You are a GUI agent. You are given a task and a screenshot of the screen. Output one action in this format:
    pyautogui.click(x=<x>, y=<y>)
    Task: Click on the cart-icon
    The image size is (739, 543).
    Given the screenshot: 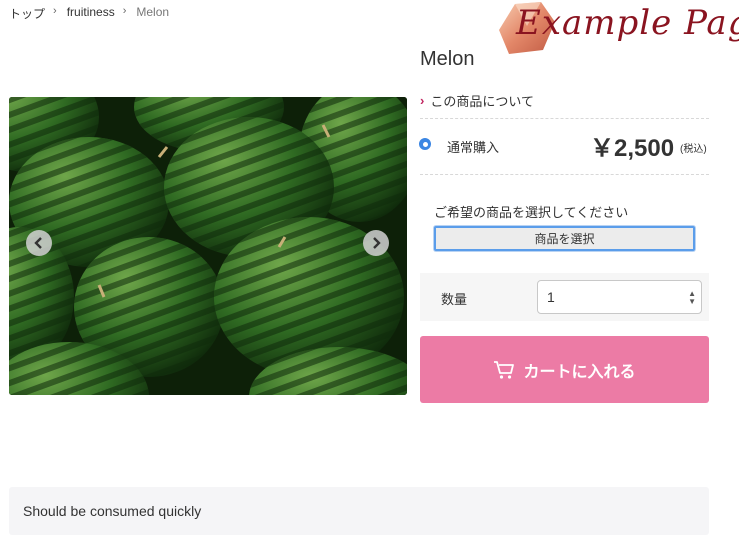 What is the action you would take?
    pyautogui.click(x=504, y=369)
    